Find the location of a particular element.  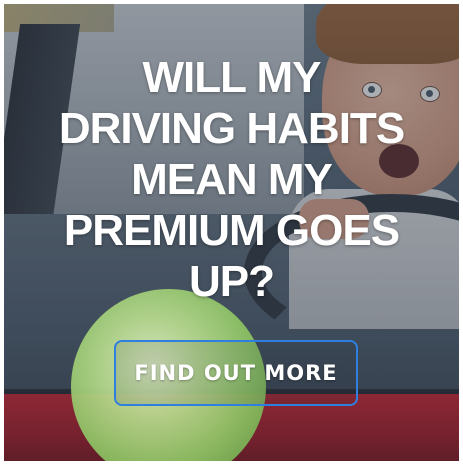

find-out-more-button: FIND OUT MORE is located at coordinates (236, 373).